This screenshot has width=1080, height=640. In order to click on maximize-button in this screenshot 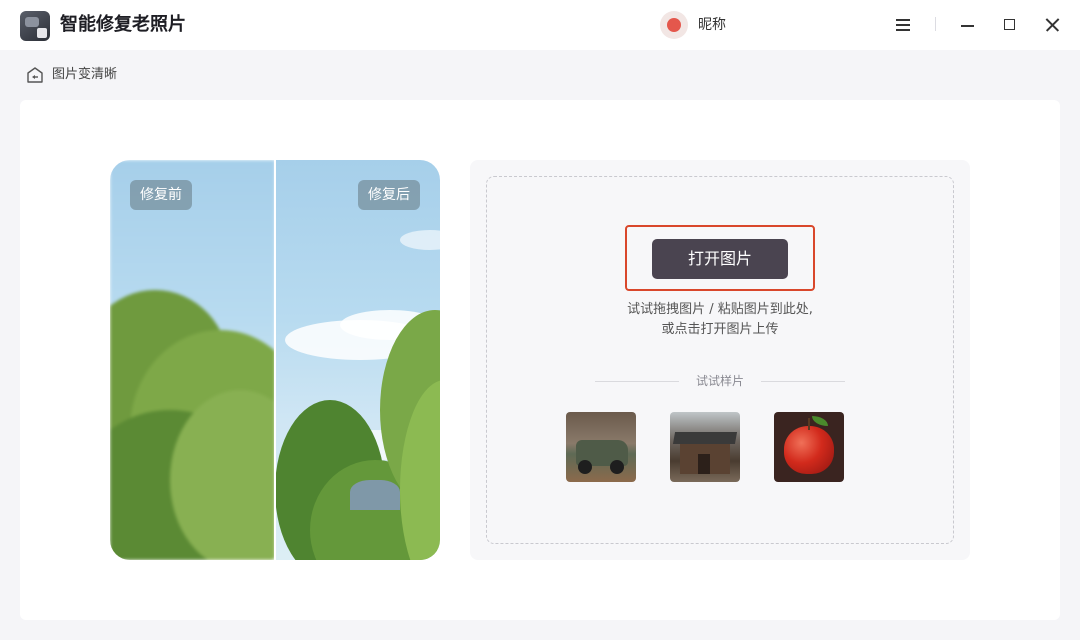, I will do `click(1010, 25)`.